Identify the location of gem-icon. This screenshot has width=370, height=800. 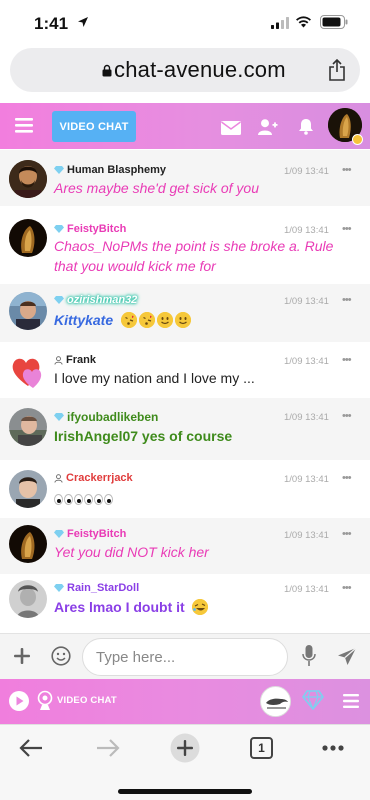
(313, 700).